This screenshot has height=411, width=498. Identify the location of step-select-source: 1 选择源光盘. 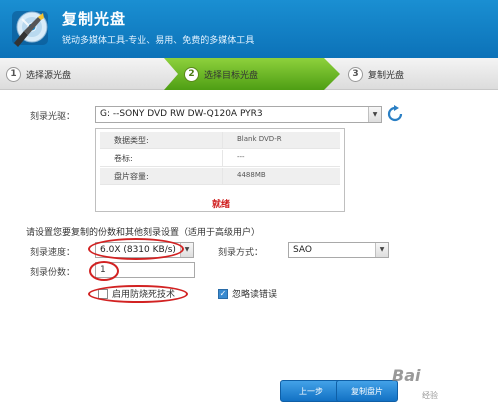
(38, 74).